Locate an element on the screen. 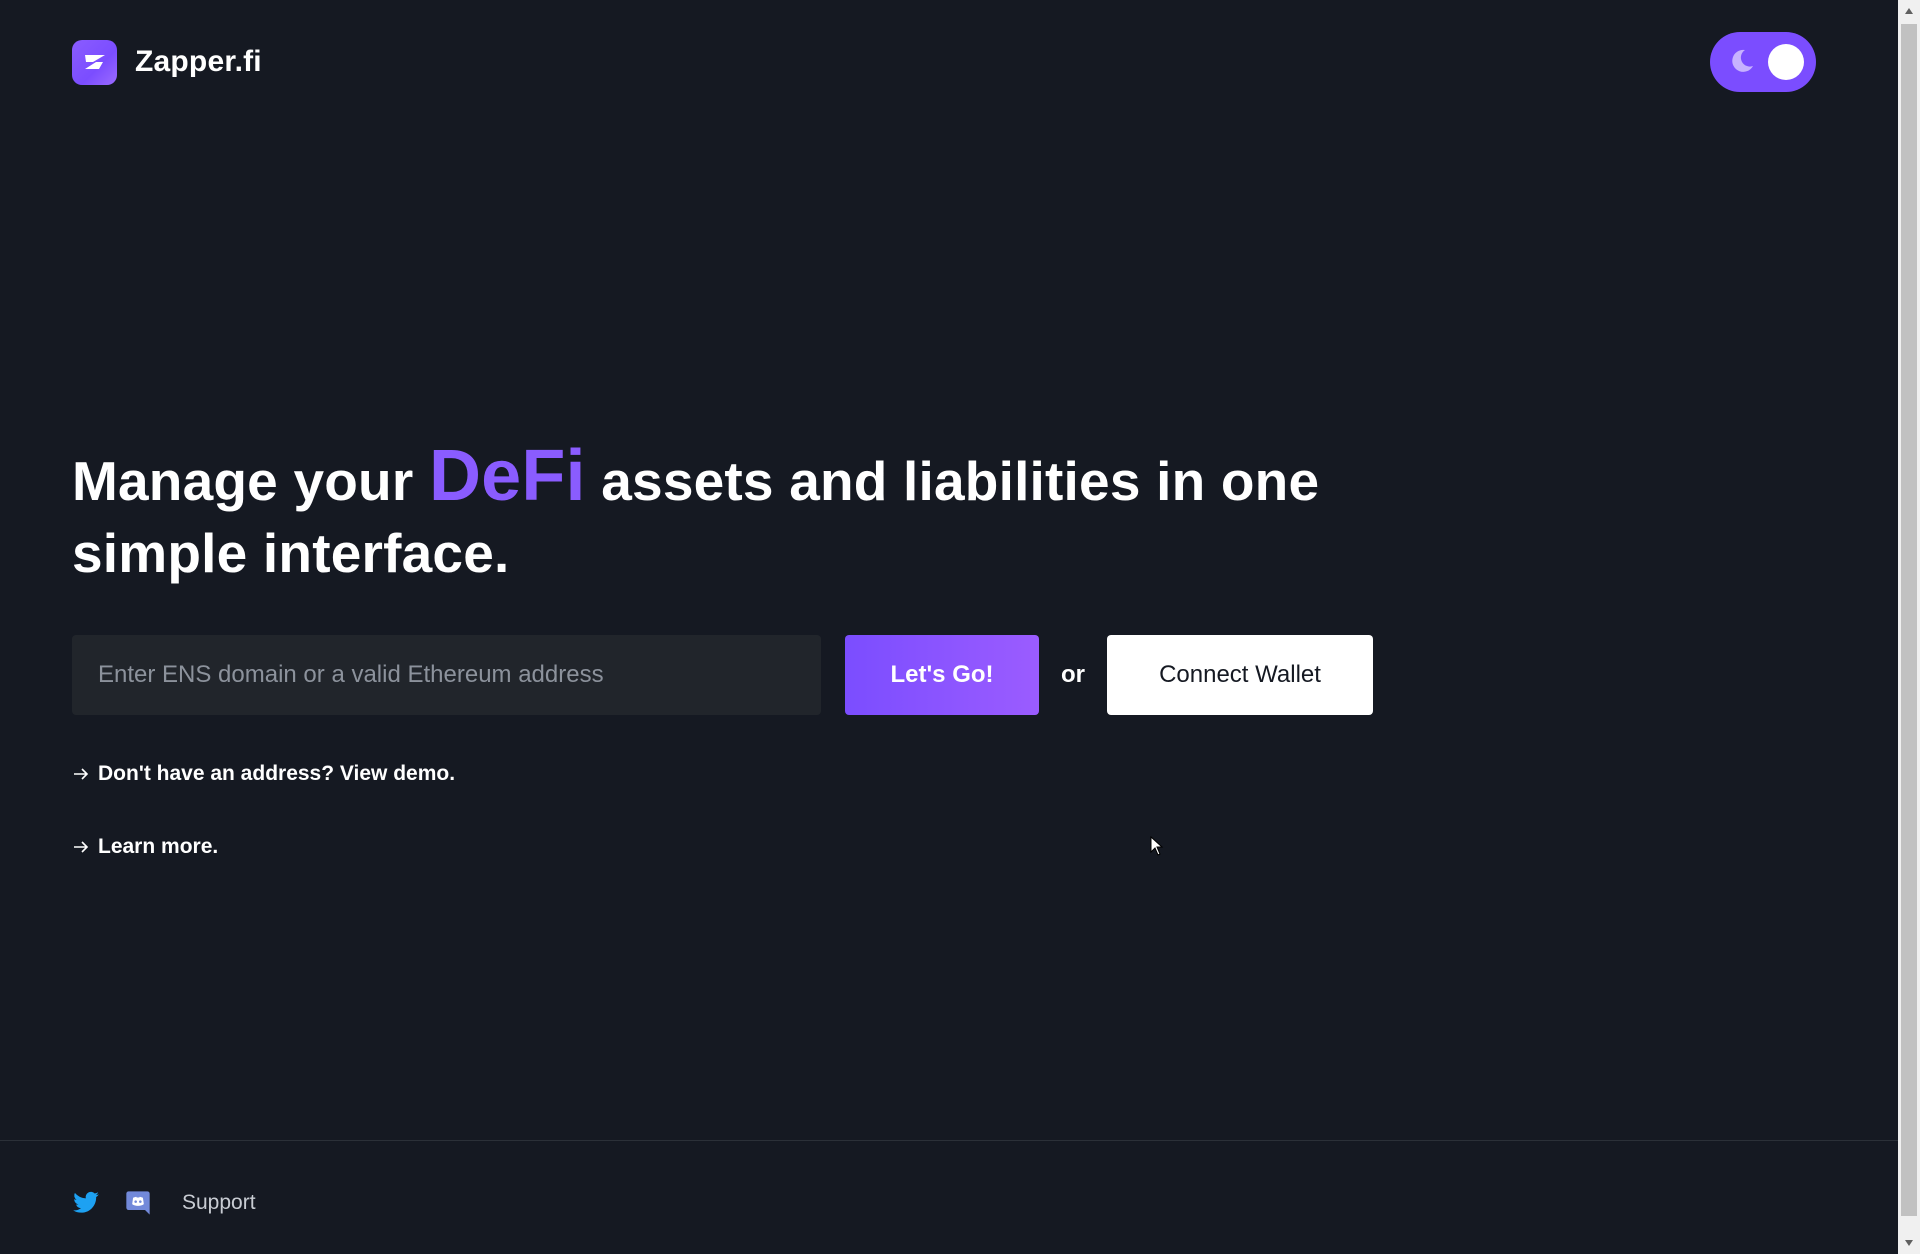 This screenshot has height=1254, width=1920. mouse-cursor-icon is located at coordinates (1157, 846).